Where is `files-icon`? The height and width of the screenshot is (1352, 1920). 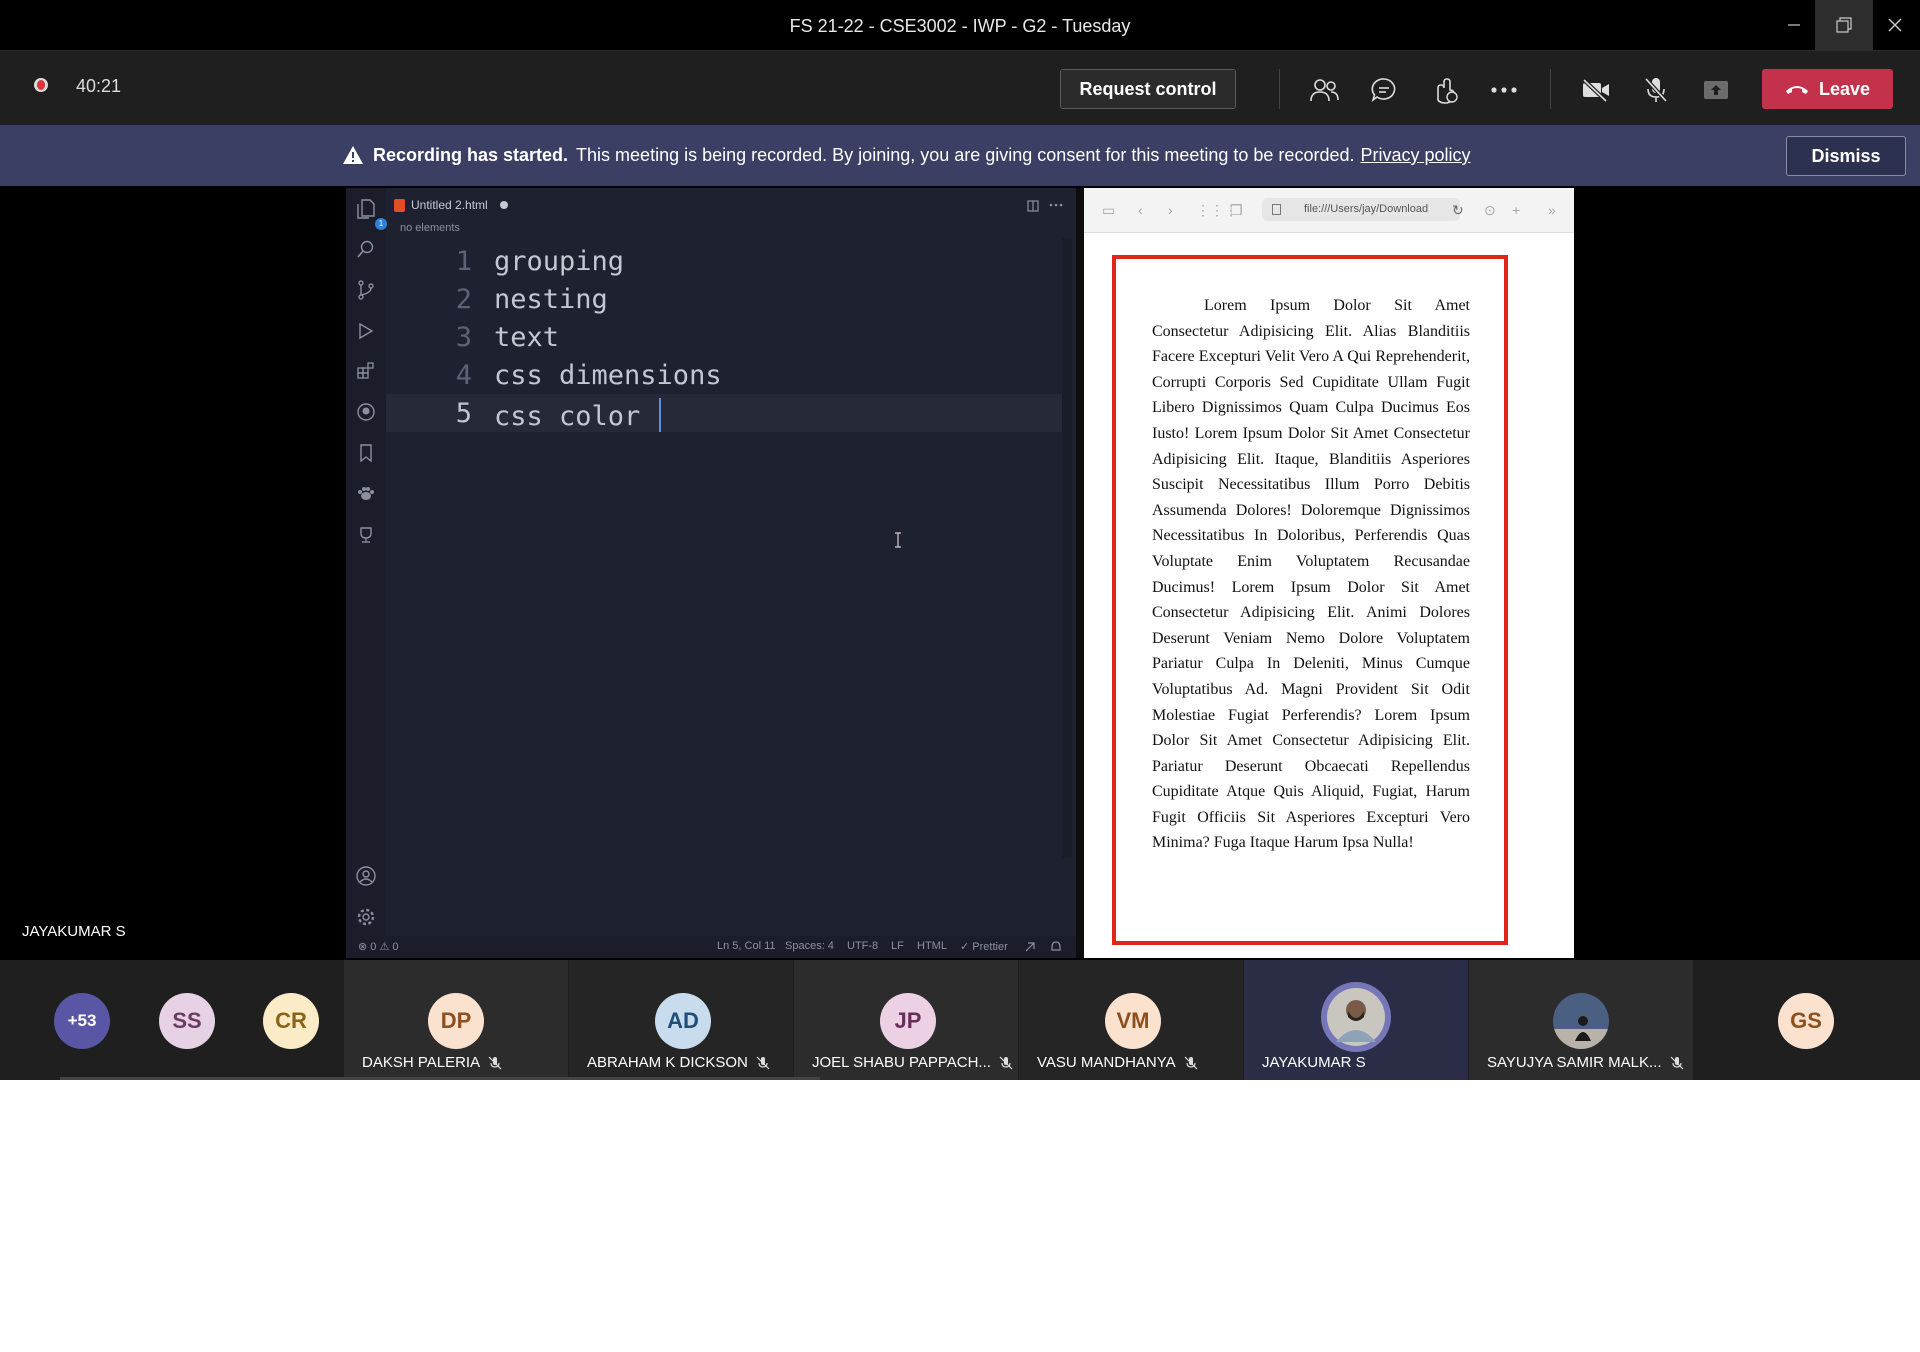 files-icon is located at coordinates (366, 209).